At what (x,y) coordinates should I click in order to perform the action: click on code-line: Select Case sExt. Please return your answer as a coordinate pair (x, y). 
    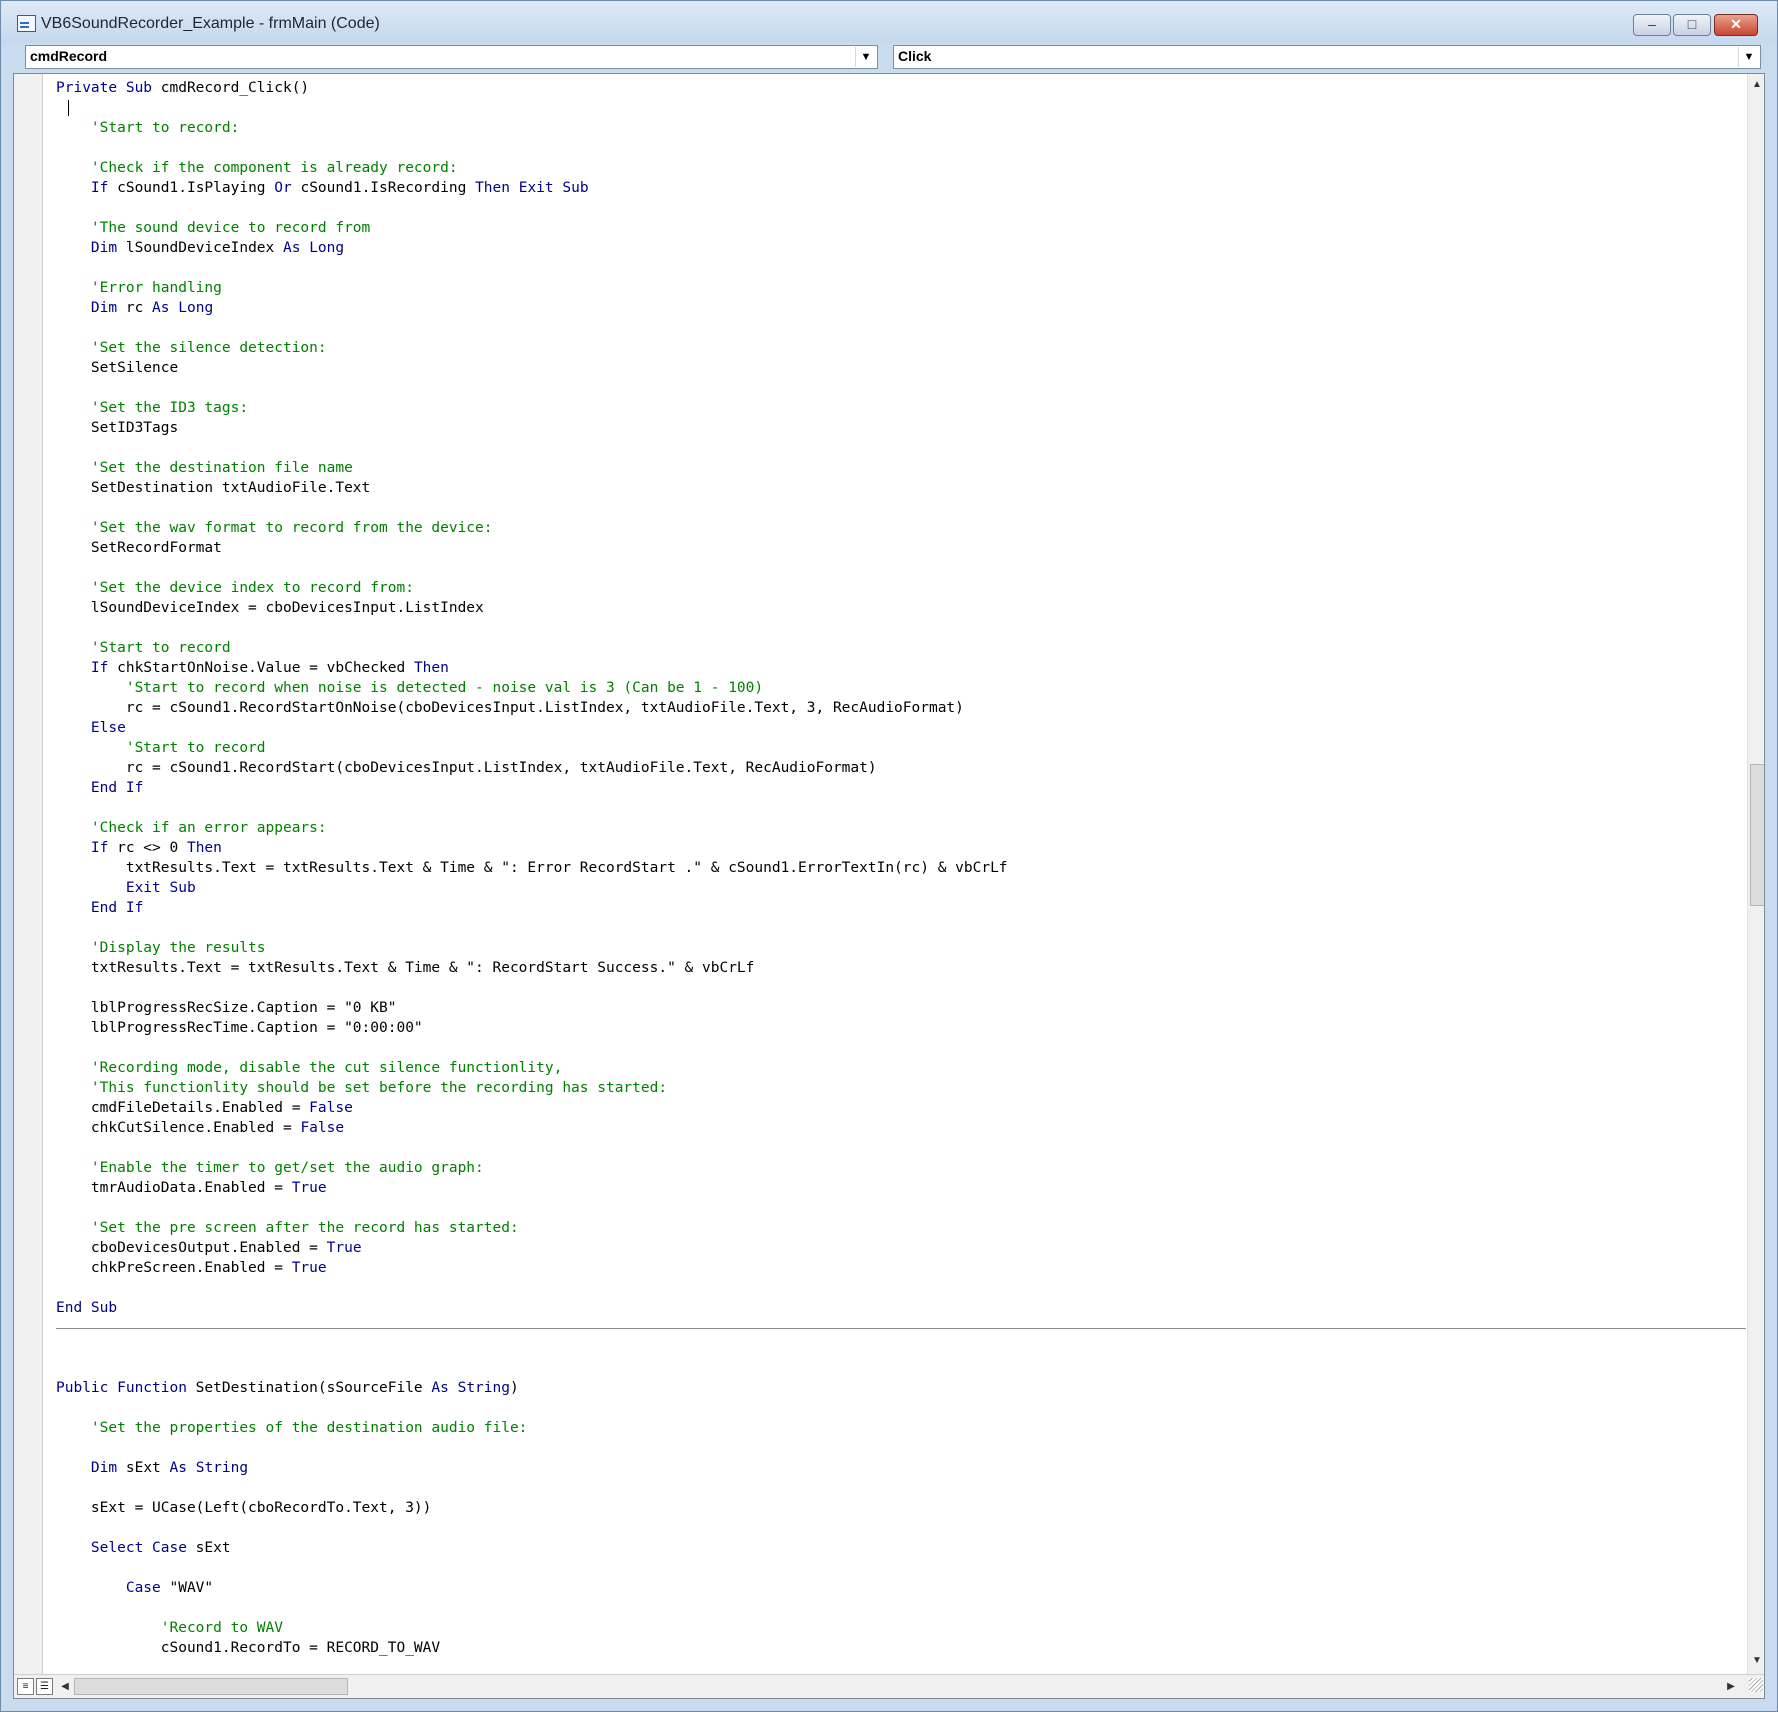
    Looking at the image, I should click on (901, 1548).